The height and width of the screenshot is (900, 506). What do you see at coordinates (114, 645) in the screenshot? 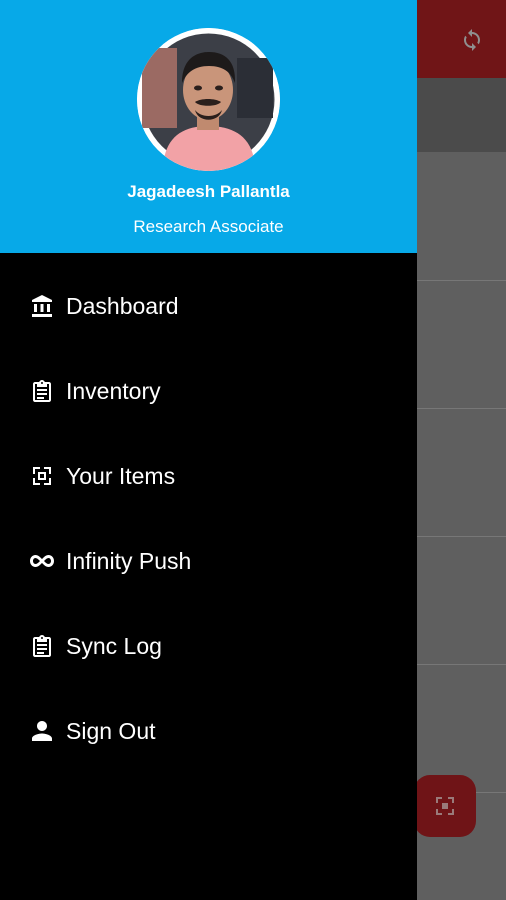
I see `menu-label: Sync Log` at bounding box center [114, 645].